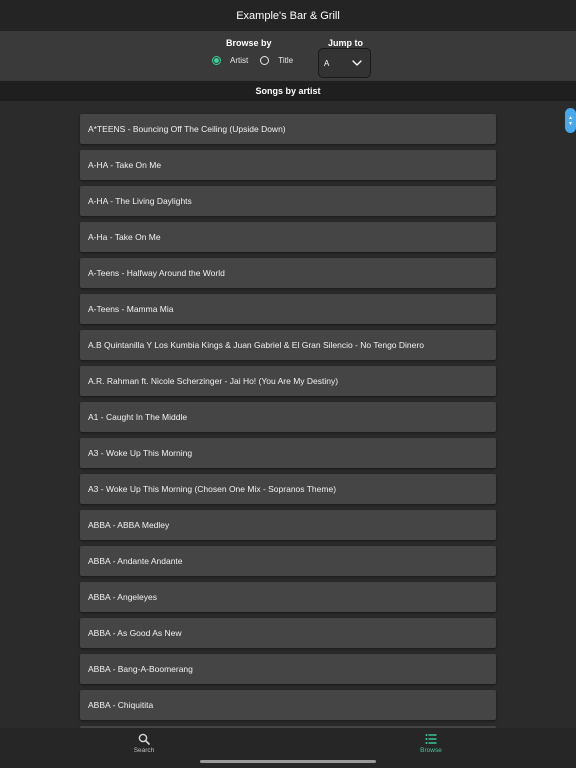 The width and height of the screenshot is (576, 768). I want to click on song-title: ABBA - Chiquitita, so click(121, 705).